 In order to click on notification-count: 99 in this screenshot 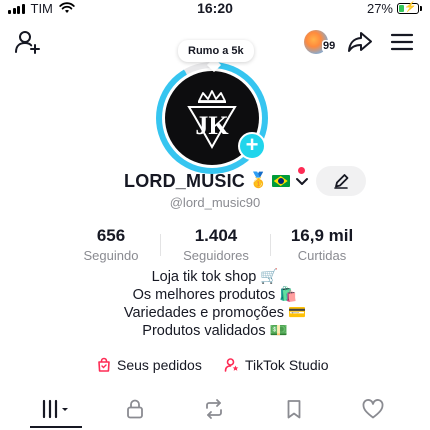, I will do `click(329, 46)`.